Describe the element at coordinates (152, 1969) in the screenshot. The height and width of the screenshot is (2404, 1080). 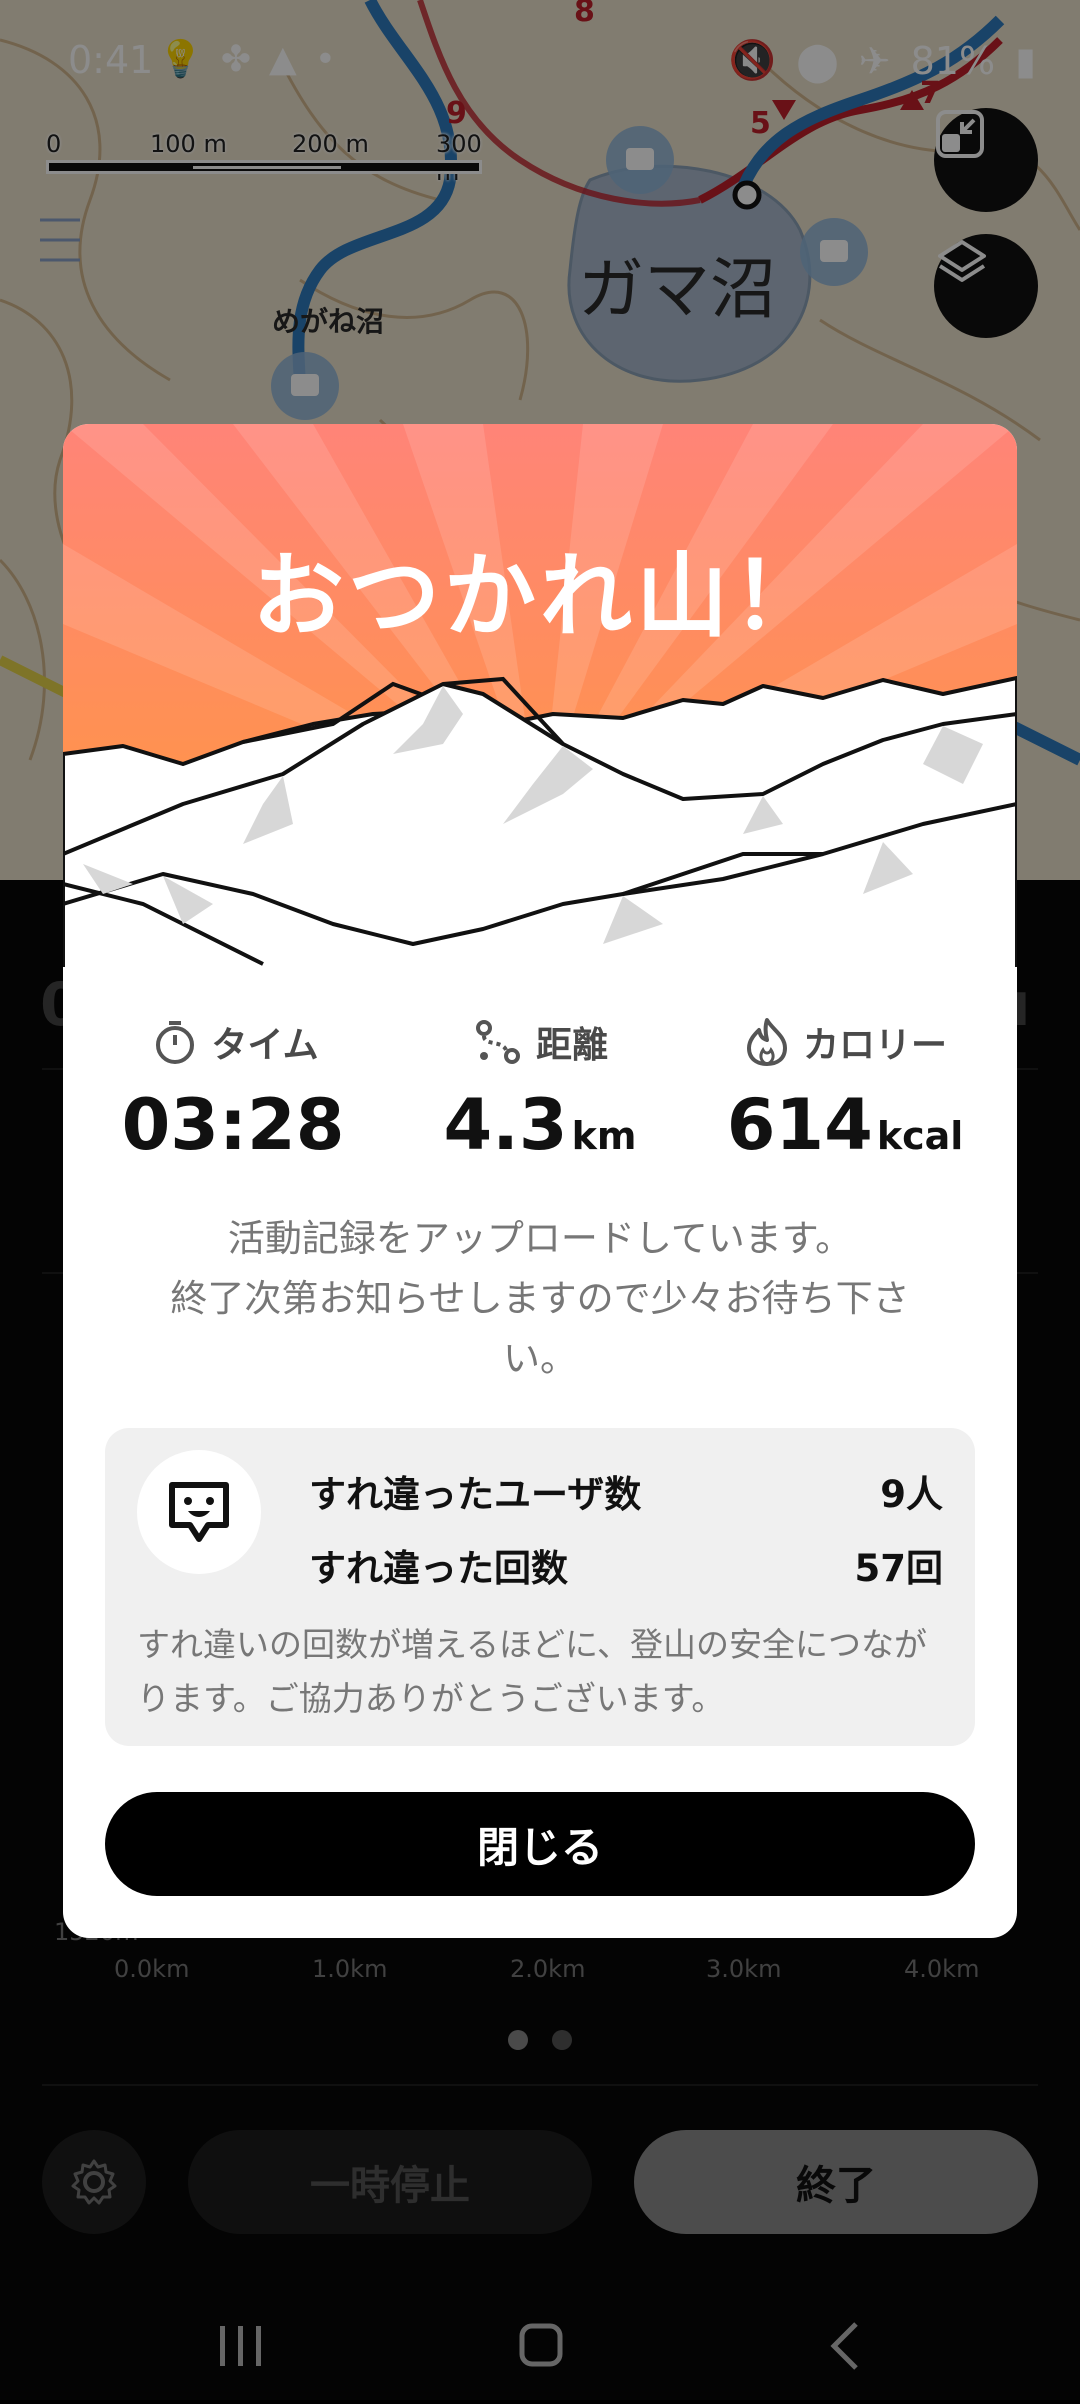
I see `distance-tick: 0.0km` at that location.